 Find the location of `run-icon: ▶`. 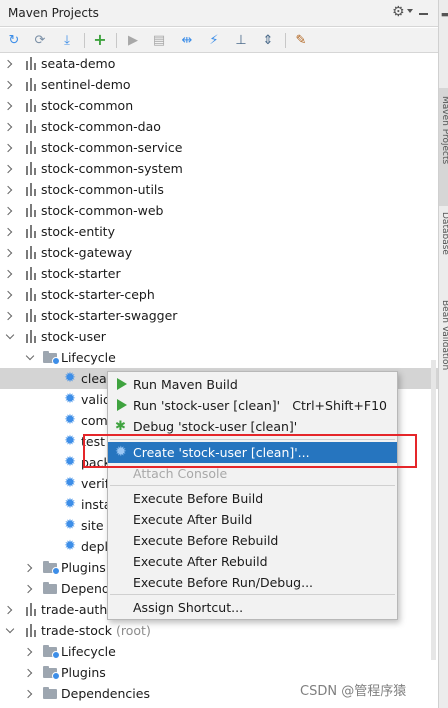

run-icon: ▶ is located at coordinates (133, 40).